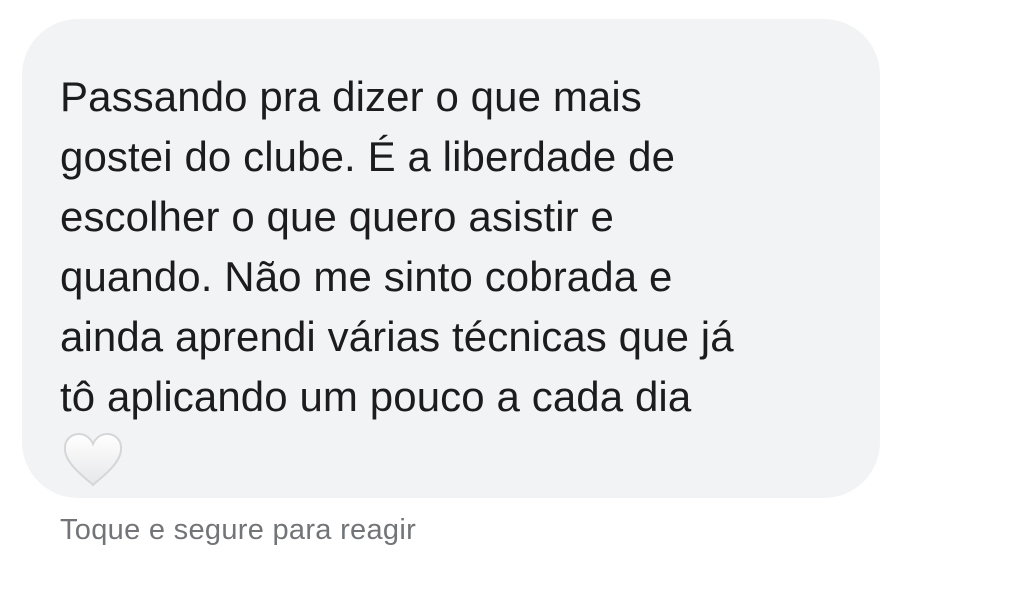 The width and height of the screenshot is (1024, 589). Describe the element at coordinates (93, 459) in the screenshot. I see `white-heart-icon` at that location.